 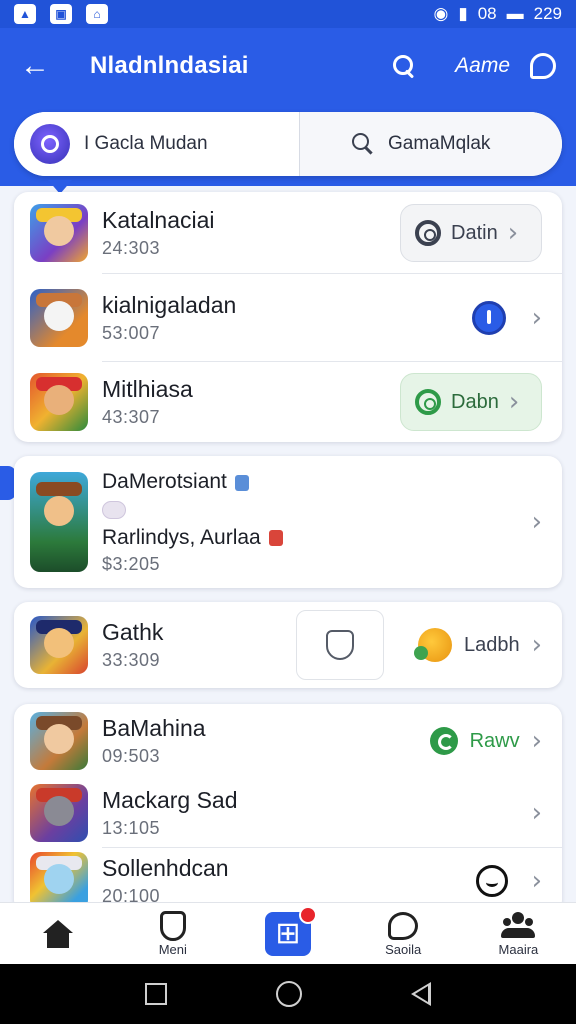 What do you see at coordinates (133, 631) in the screenshot?
I see `game-name: Gathk` at bounding box center [133, 631].